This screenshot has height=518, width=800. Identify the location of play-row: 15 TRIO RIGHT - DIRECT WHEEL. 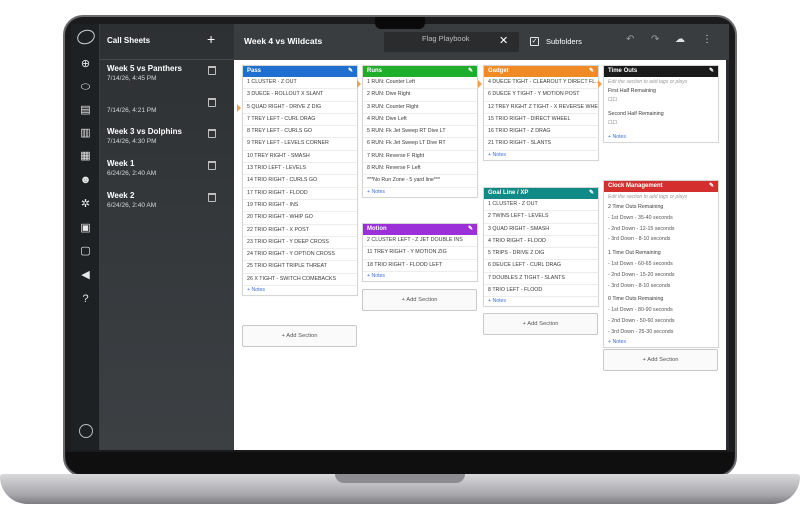
(541, 120).